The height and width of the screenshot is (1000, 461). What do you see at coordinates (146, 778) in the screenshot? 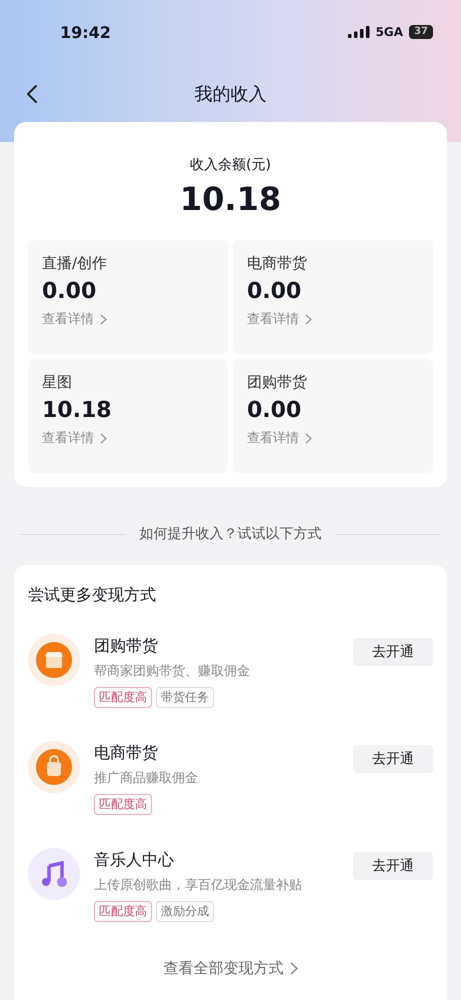
I see `method-description: 推广商品赚取佣金` at bounding box center [146, 778].